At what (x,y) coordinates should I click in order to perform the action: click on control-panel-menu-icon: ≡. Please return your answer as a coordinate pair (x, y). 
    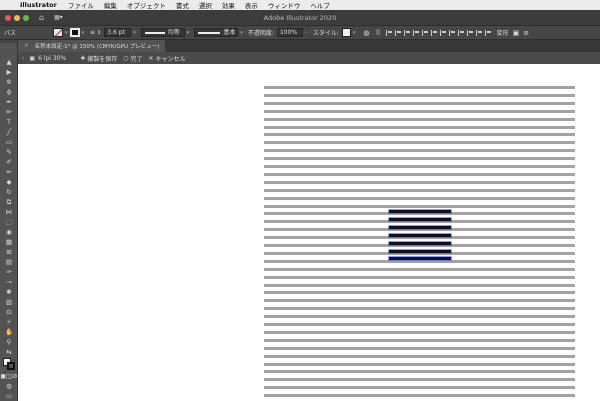
    Looking at the image, I should click on (526, 33).